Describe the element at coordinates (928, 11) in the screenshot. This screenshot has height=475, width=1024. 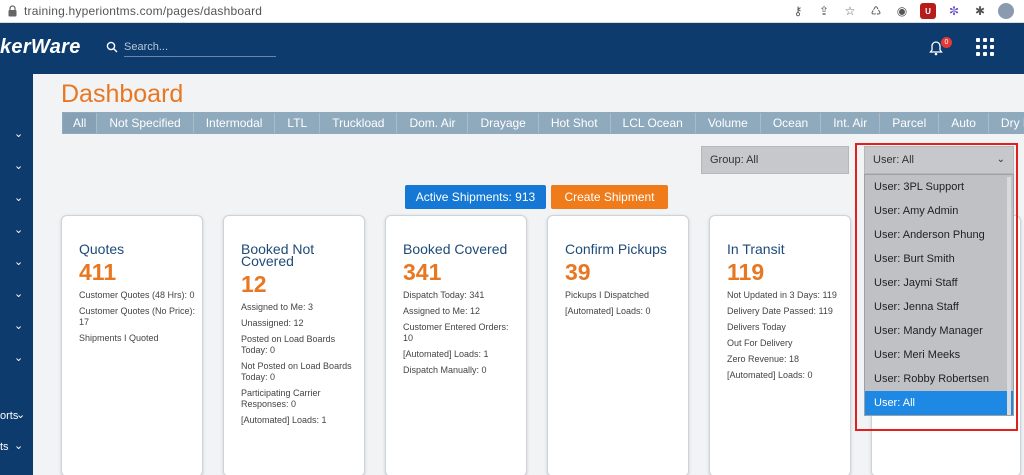
I see `red-extension-icon: U` at that location.